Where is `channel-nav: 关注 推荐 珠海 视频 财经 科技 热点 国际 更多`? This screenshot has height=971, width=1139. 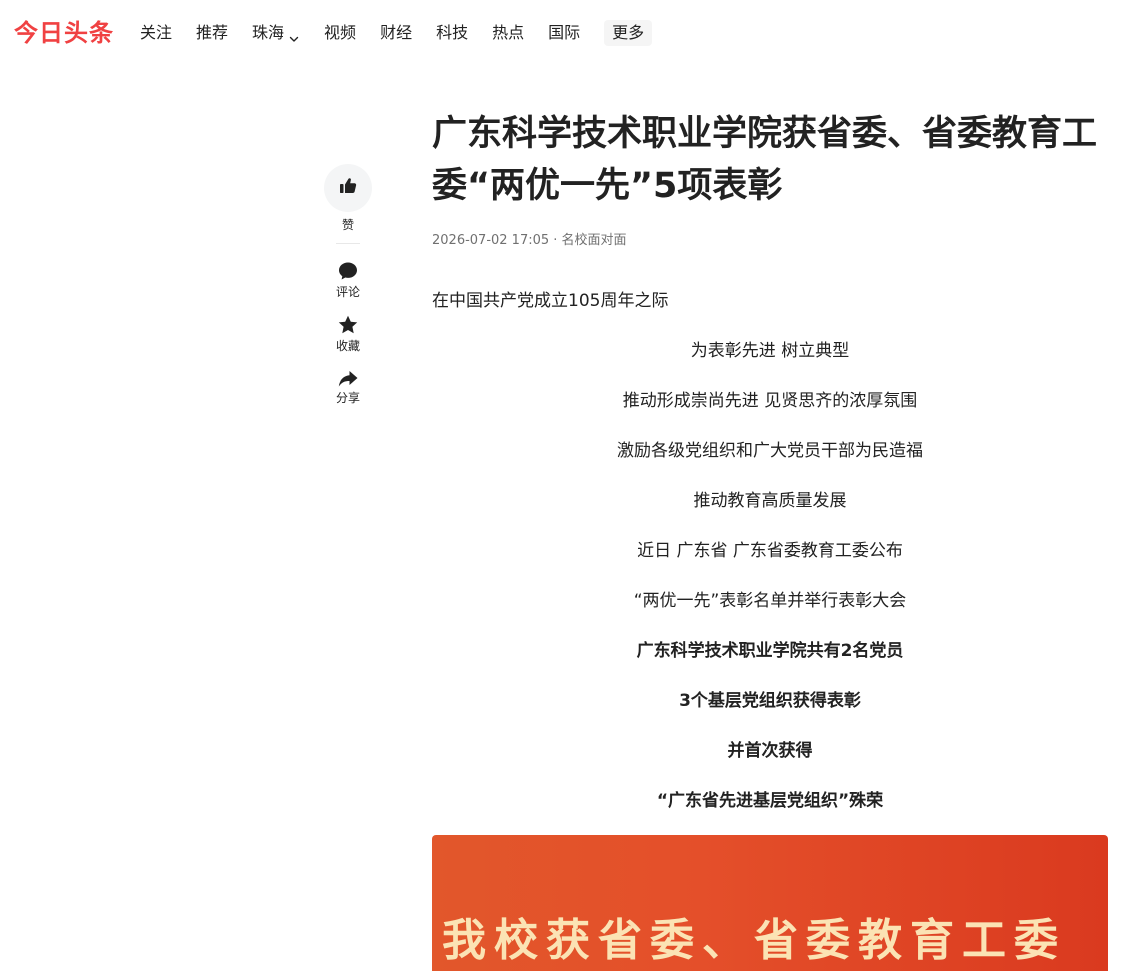
channel-nav: 关注 推荐 珠海 视频 财经 科技 热点 国际 更多 is located at coordinates (396, 33).